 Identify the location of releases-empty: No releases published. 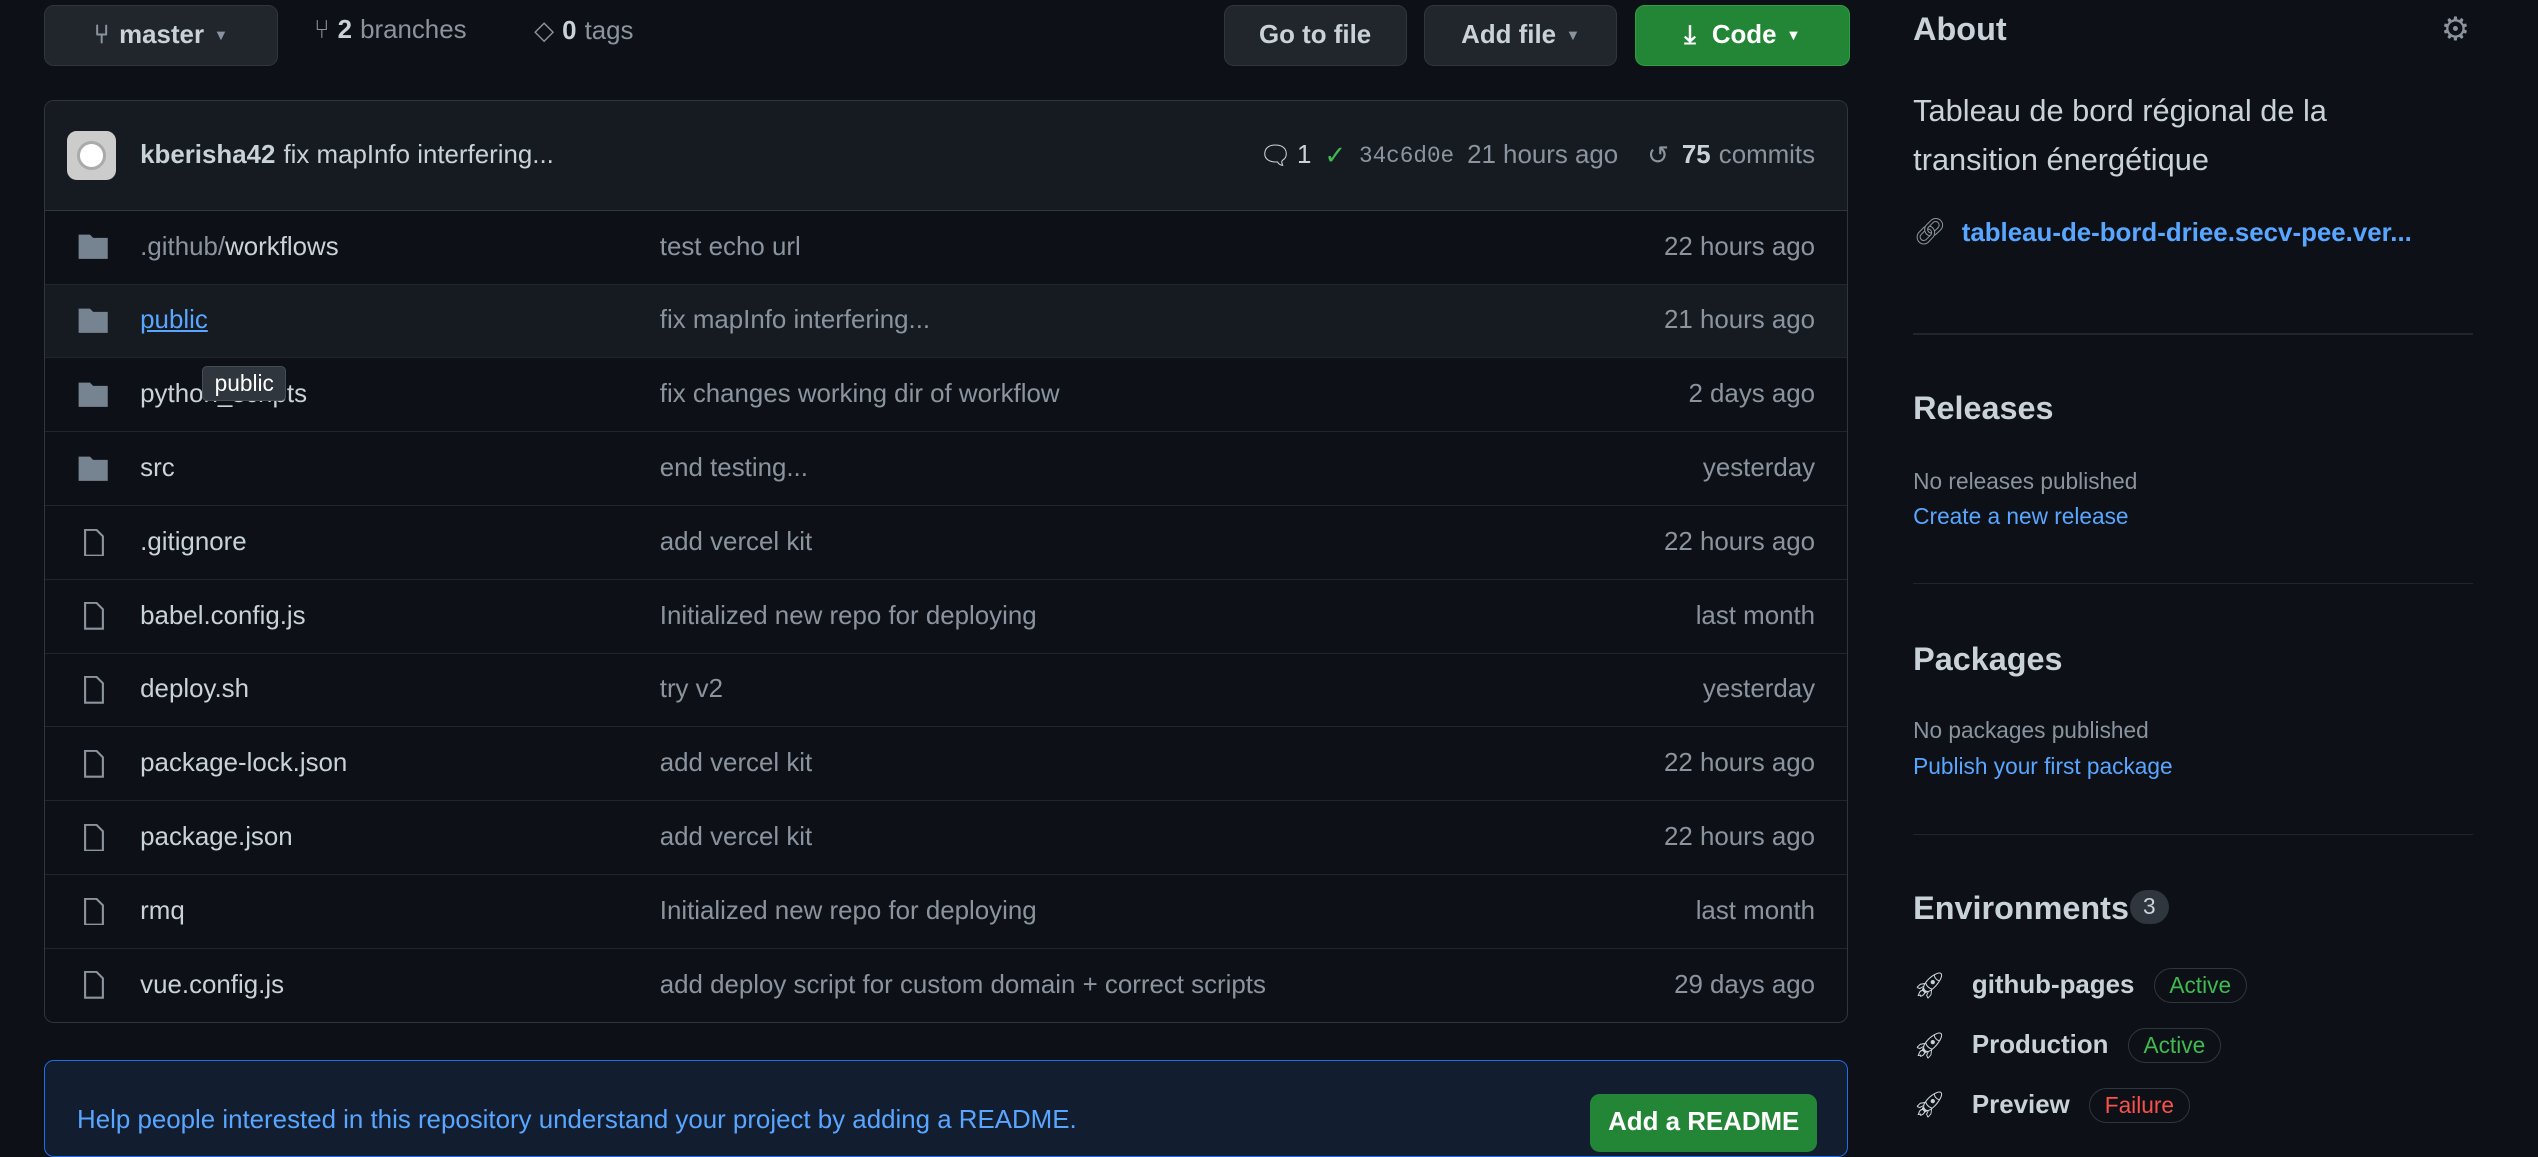
(2025, 480).